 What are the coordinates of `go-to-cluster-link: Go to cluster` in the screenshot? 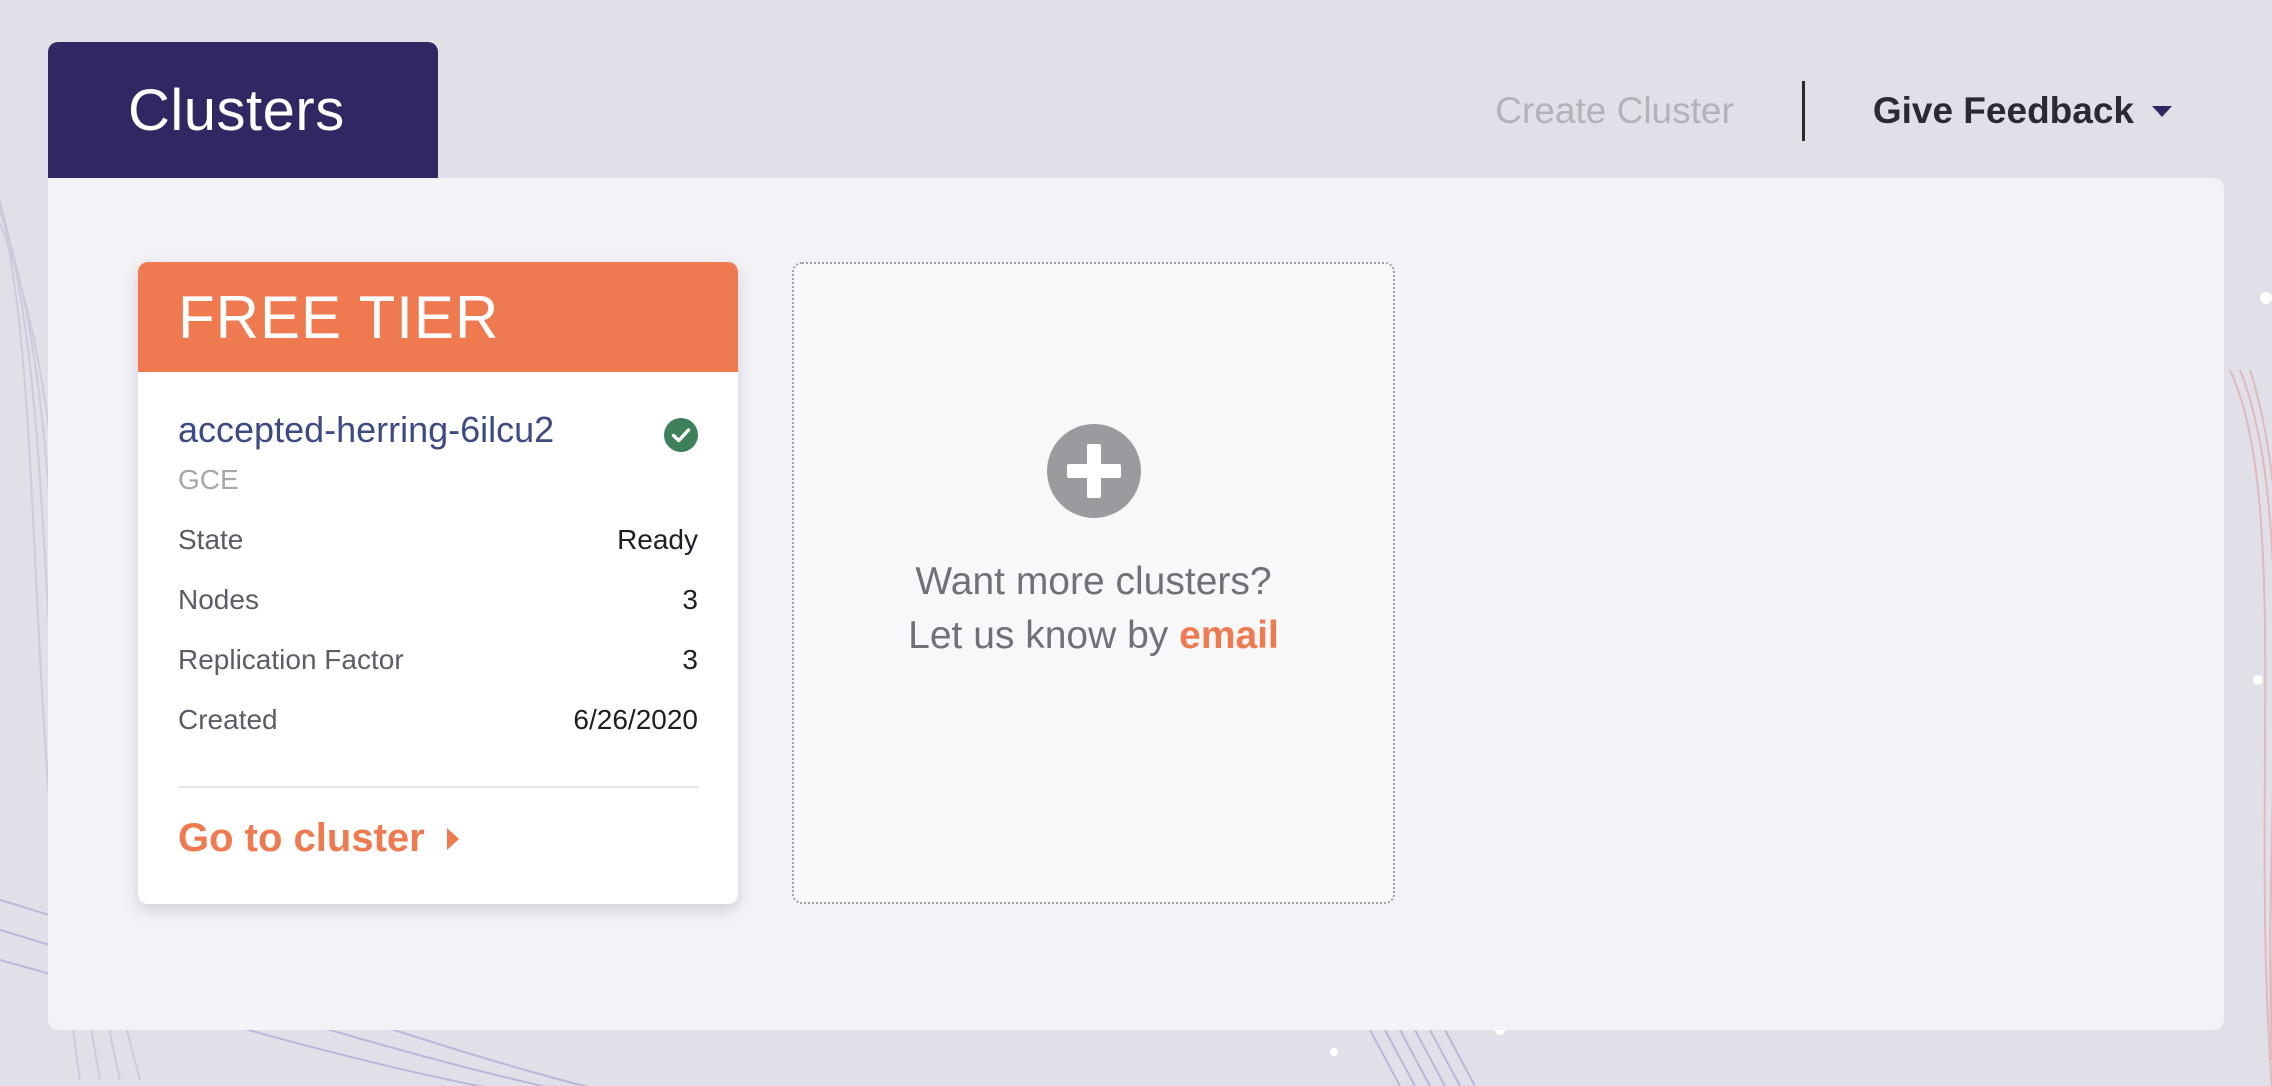 It's located at (438, 838).